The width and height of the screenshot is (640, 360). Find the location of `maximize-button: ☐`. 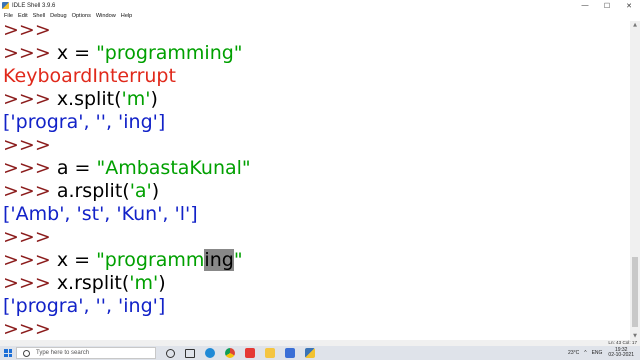

maximize-button: ☐ is located at coordinates (607, 6).